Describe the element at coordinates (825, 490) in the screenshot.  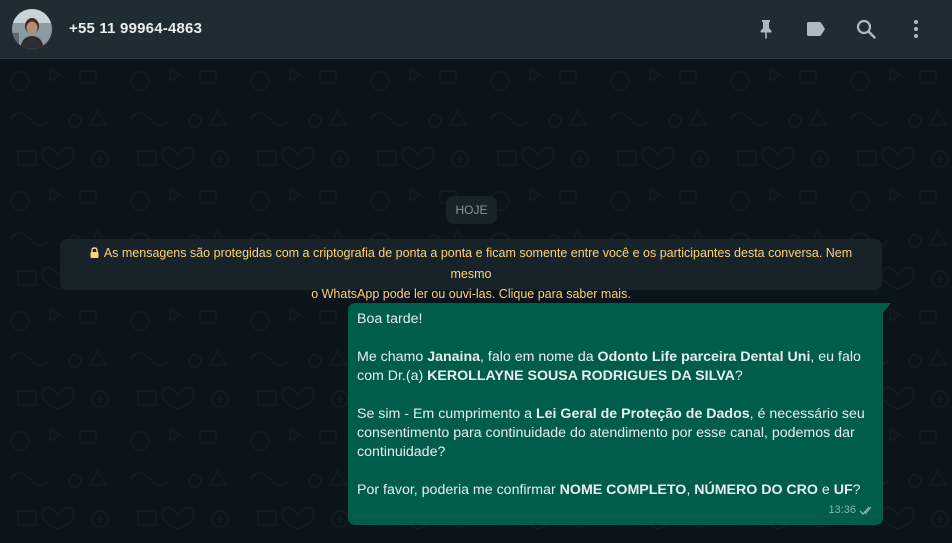
I see `text: e` at that location.